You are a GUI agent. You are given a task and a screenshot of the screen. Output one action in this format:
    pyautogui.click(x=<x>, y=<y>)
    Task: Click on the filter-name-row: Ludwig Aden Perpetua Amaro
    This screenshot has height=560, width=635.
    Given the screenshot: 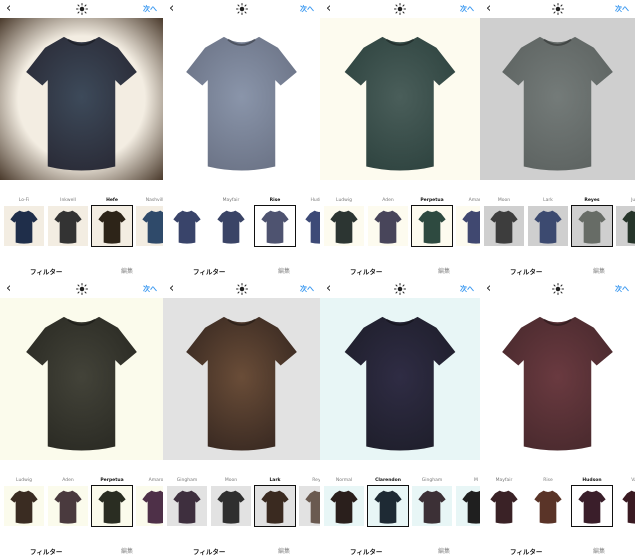 What is the action you would take?
    pyautogui.click(x=400, y=202)
    